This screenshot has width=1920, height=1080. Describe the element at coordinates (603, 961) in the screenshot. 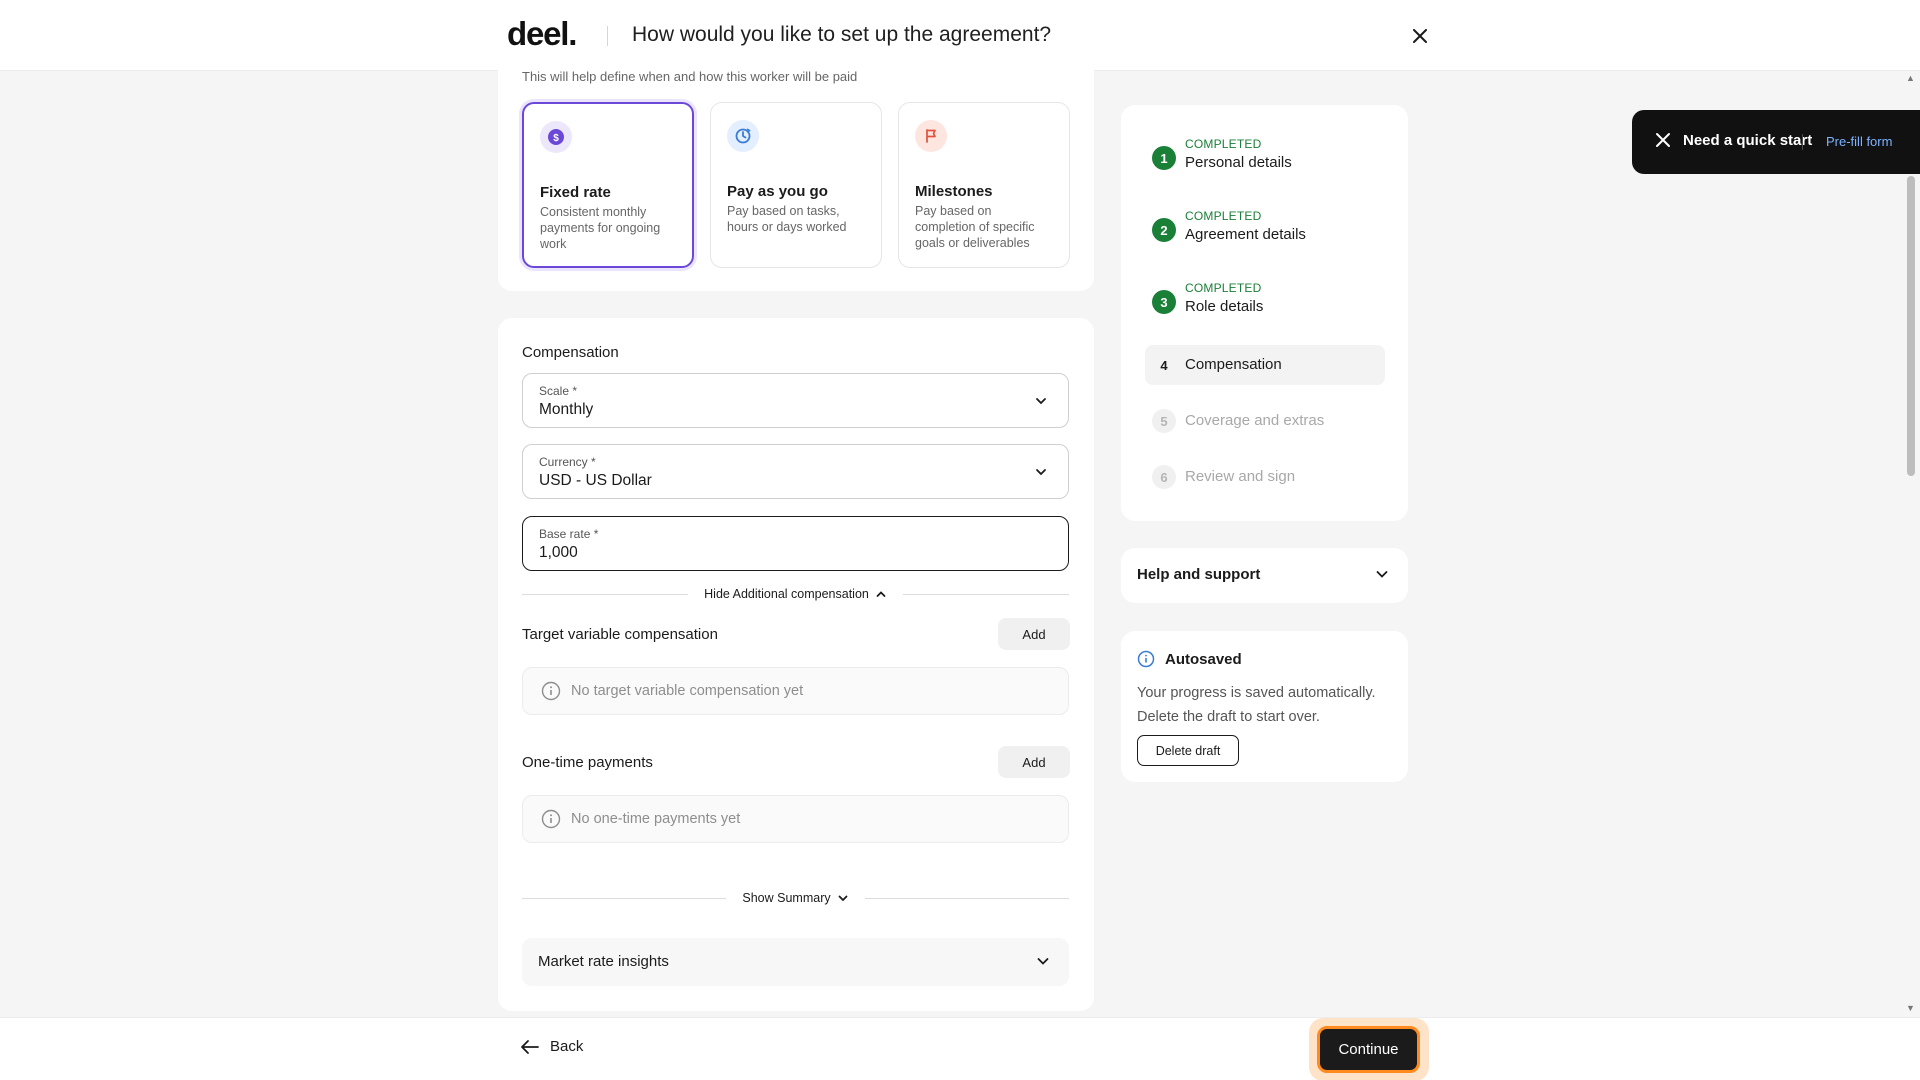

I see `market-rate-insights-title: Market rate insights` at that location.